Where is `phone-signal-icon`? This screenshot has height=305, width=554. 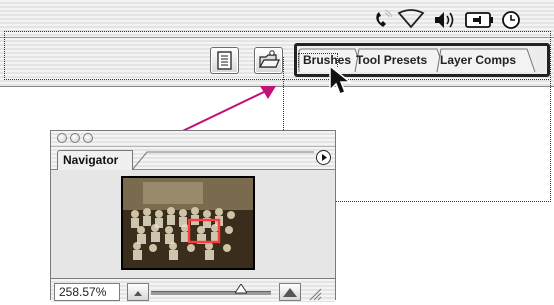 phone-signal-icon is located at coordinates (383, 20).